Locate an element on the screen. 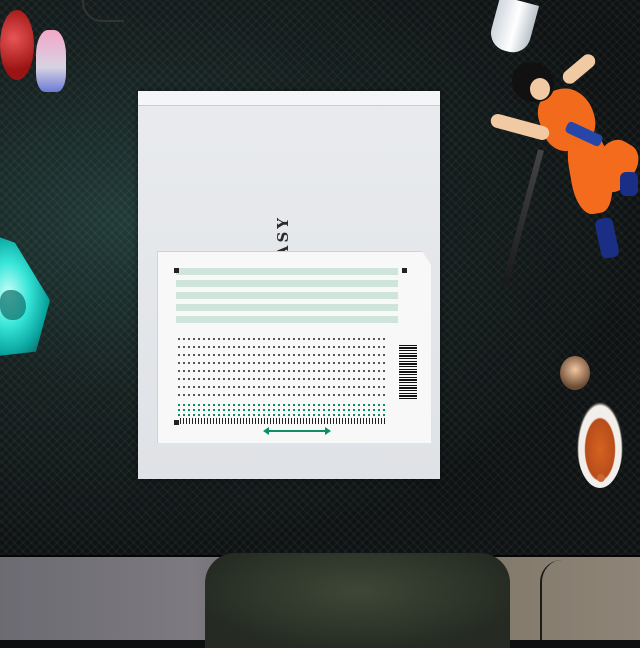 The image size is (640, 648). pink-figurine is located at coordinates (51, 61).